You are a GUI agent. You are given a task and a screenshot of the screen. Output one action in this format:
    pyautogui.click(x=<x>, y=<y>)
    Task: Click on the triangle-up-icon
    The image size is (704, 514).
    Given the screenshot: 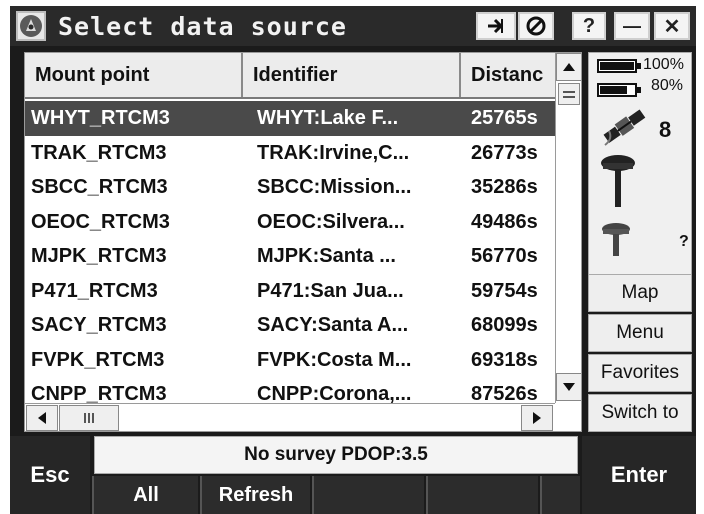 What is the action you would take?
    pyautogui.click(x=569, y=67)
    